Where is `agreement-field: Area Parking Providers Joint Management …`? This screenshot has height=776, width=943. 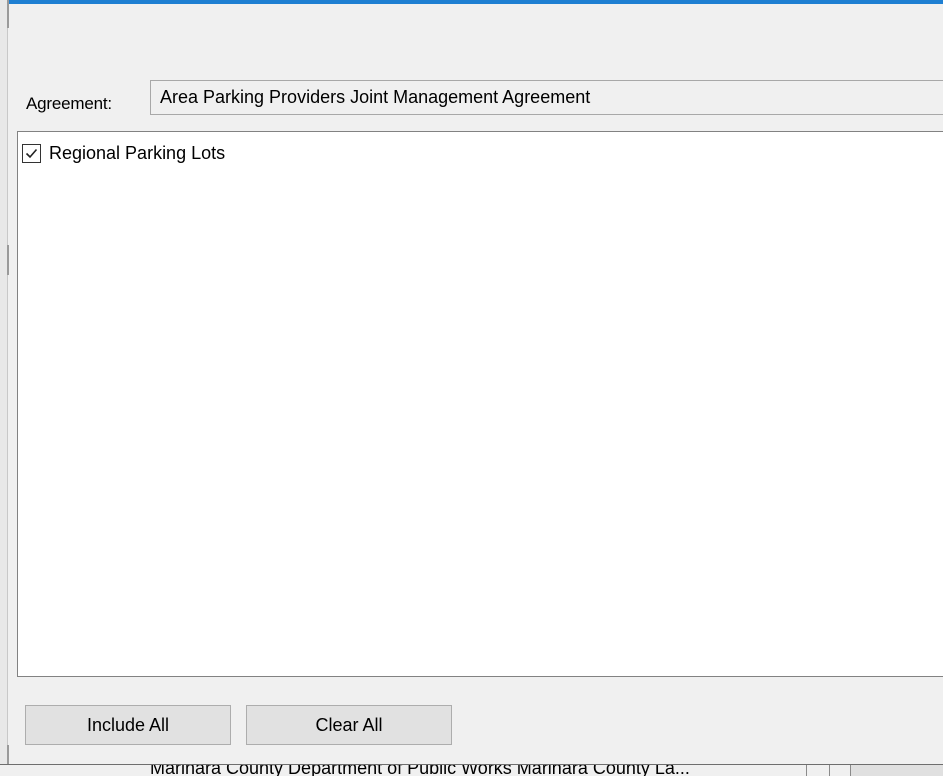 agreement-field: Area Parking Providers Joint Management … is located at coordinates (546, 97).